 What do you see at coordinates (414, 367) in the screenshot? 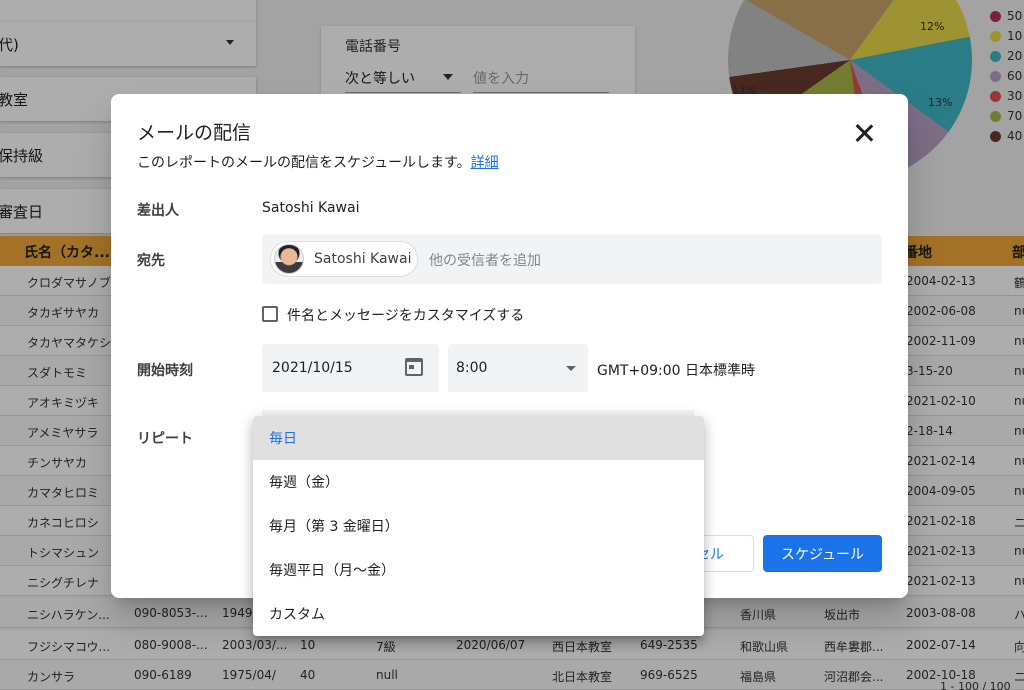
I see `calendar-icon` at bounding box center [414, 367].